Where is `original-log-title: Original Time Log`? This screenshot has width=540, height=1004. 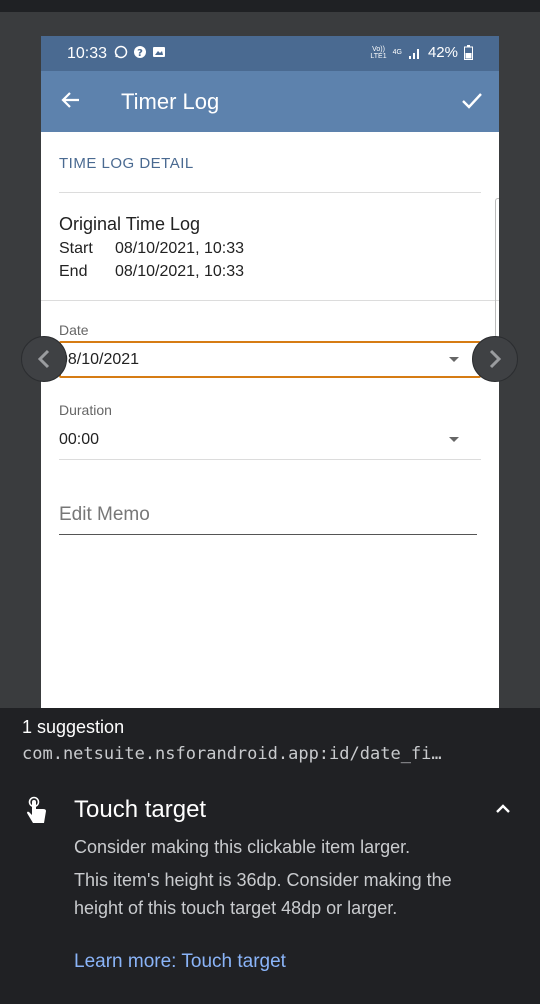
original-log-title: Original Time Log is located at coordinates (130, 224).